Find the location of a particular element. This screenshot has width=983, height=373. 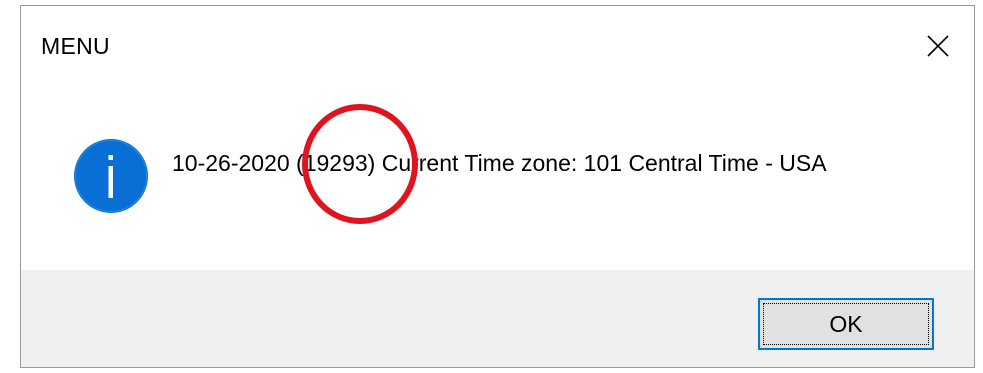

ok-button: OK is located at coordinates (846, 324).